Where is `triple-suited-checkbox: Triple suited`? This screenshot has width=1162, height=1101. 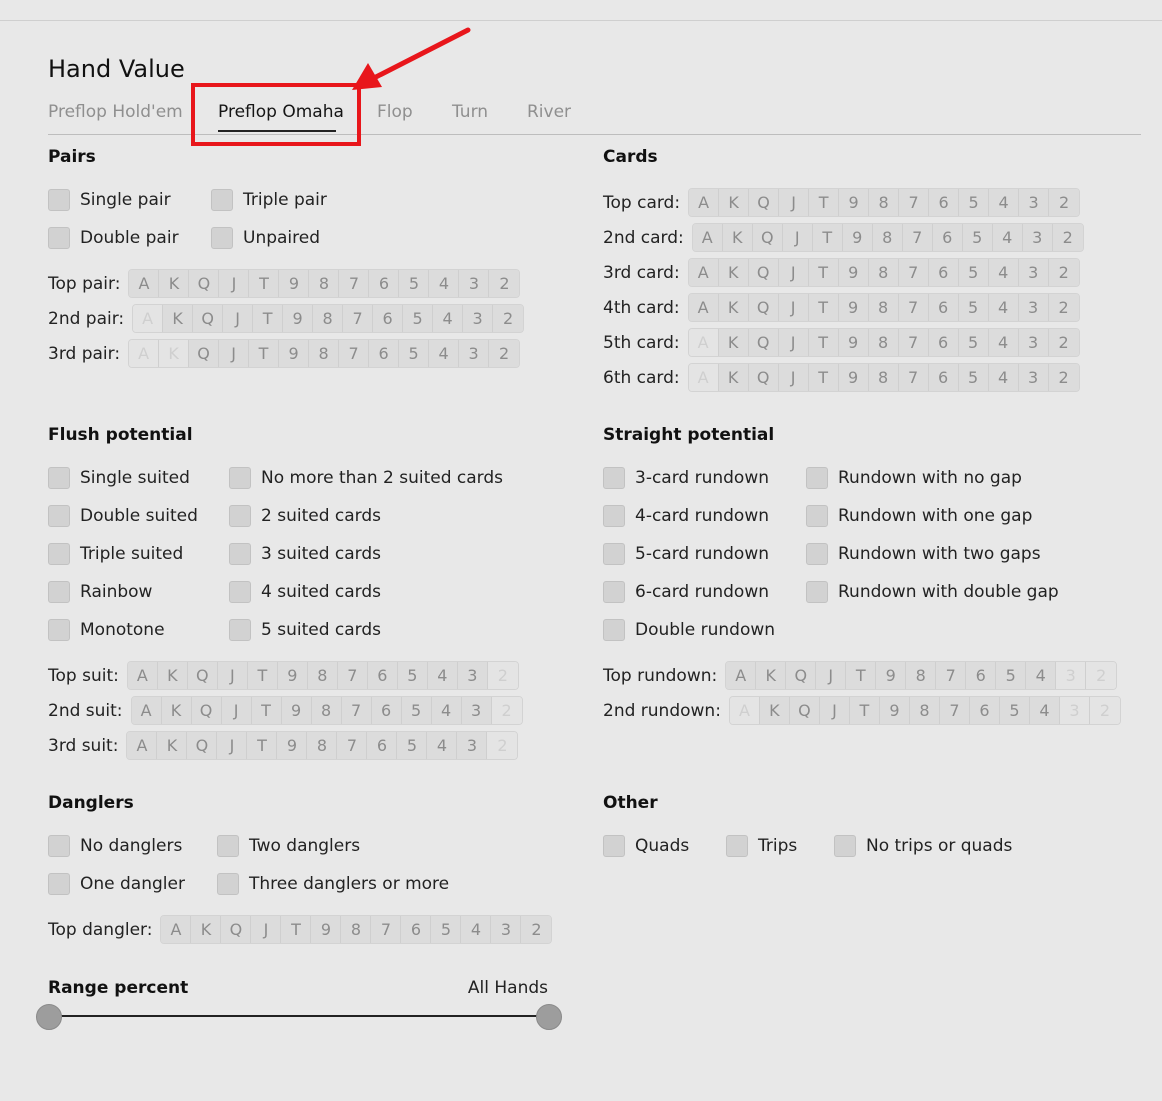 triple-suited-checkbox: Triple suited is located at coordinates (115, 554).